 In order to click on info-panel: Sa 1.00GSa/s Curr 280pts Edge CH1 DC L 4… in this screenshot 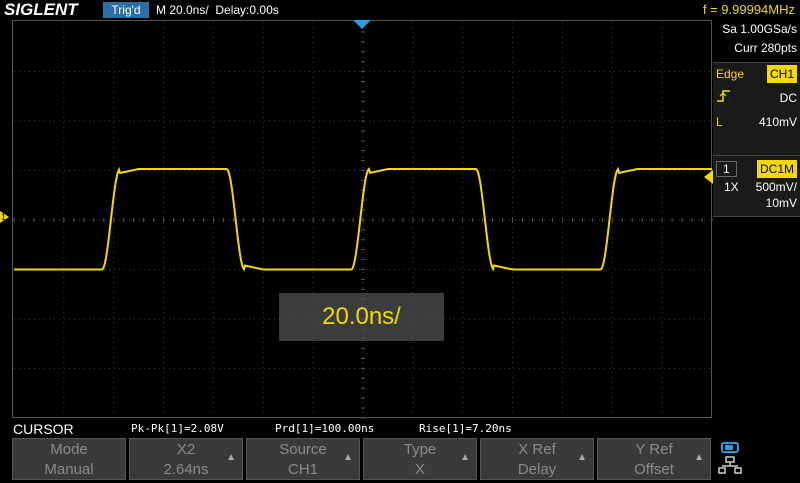, I will do `click(756, 220)`.